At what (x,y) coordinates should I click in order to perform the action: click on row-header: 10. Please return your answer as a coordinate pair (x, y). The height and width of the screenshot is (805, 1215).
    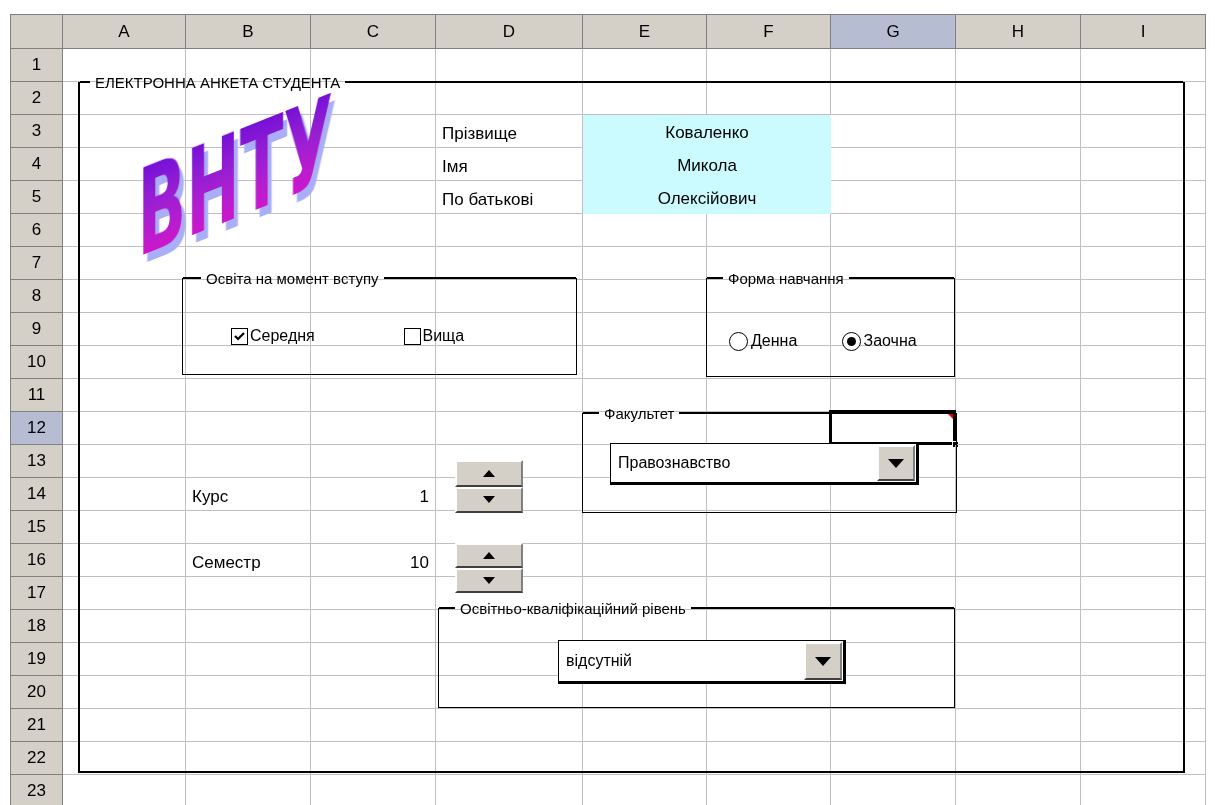
    Looking at the image, I should click on (37, 362).